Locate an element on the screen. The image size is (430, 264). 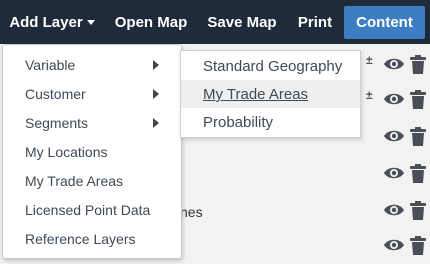
add-layer-button: Add Layer is located at coordinates (52, 22).